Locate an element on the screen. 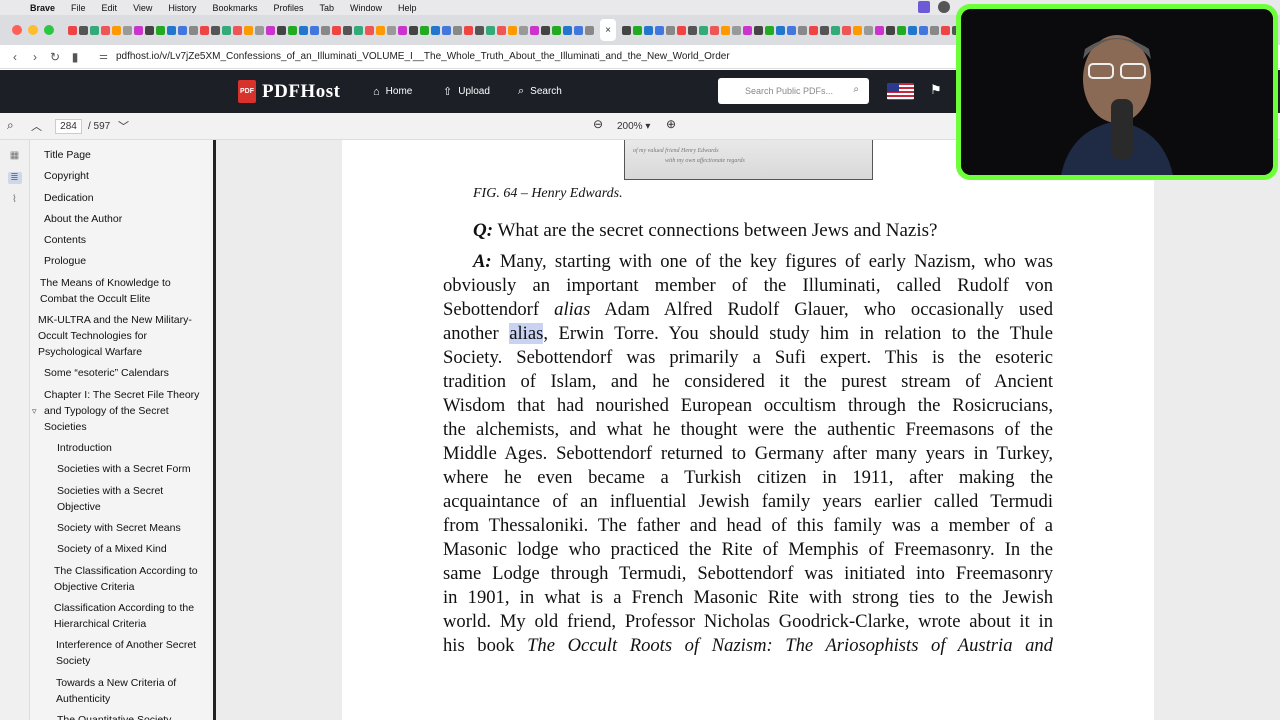  outline-item: Towards a New Criteria of is located at coordinates (116, 683).